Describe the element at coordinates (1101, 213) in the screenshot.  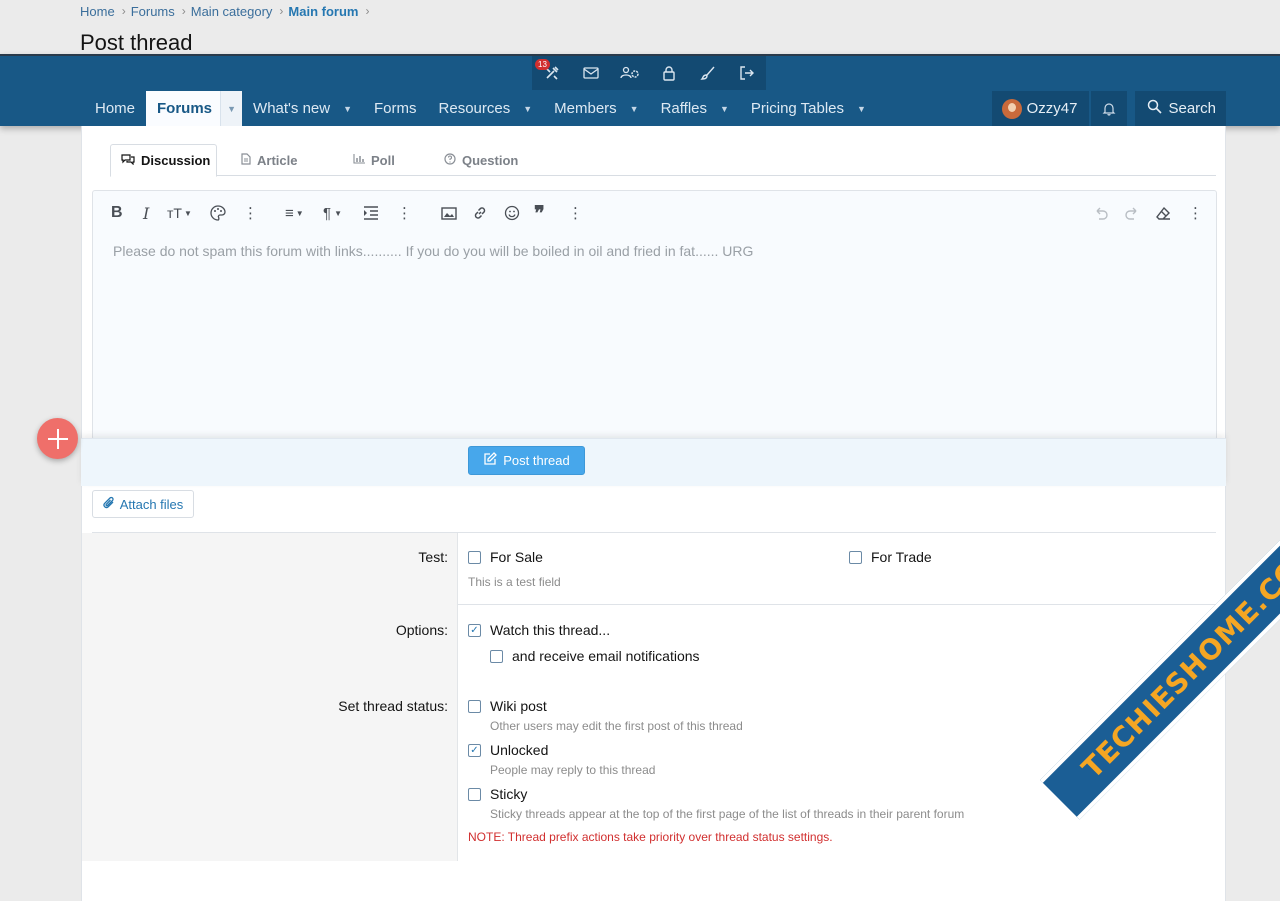
I see `undo-icon` at that location.